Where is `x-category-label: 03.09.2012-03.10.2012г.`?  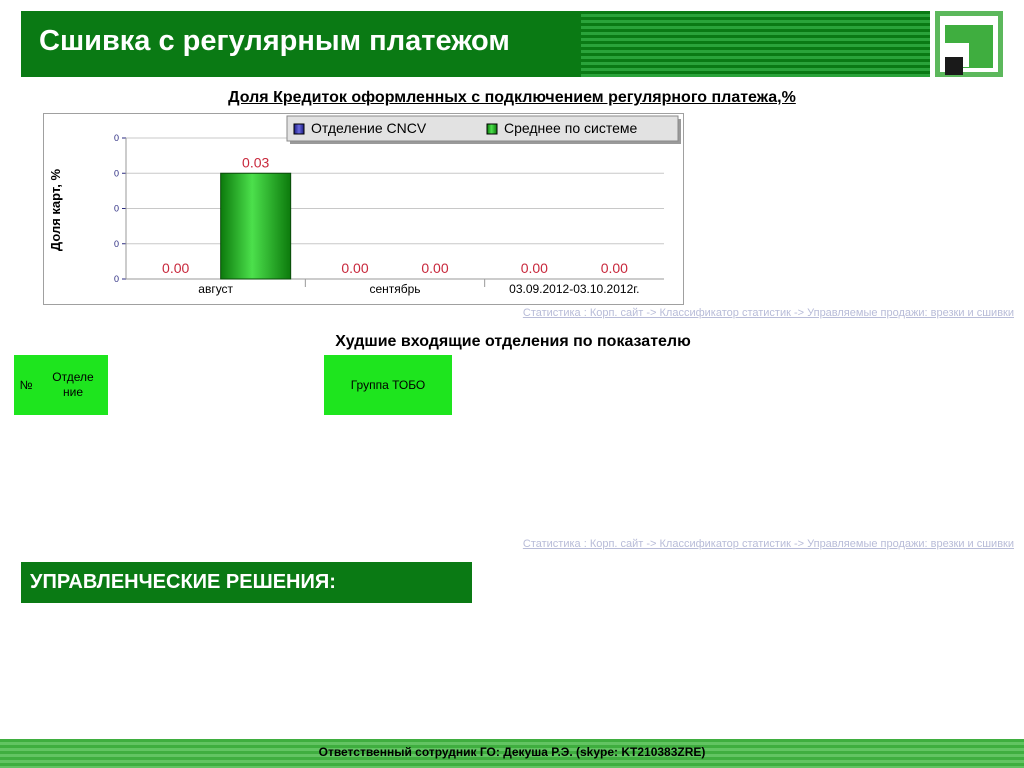 x-category-label: 03.09.2012-03.10.2012г. is located at coordinates (574, 289).